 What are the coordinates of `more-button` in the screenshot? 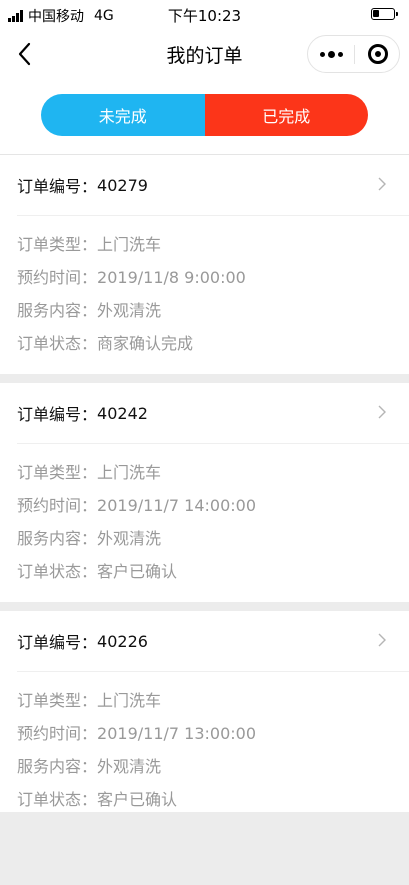 It's located at (331, 54).